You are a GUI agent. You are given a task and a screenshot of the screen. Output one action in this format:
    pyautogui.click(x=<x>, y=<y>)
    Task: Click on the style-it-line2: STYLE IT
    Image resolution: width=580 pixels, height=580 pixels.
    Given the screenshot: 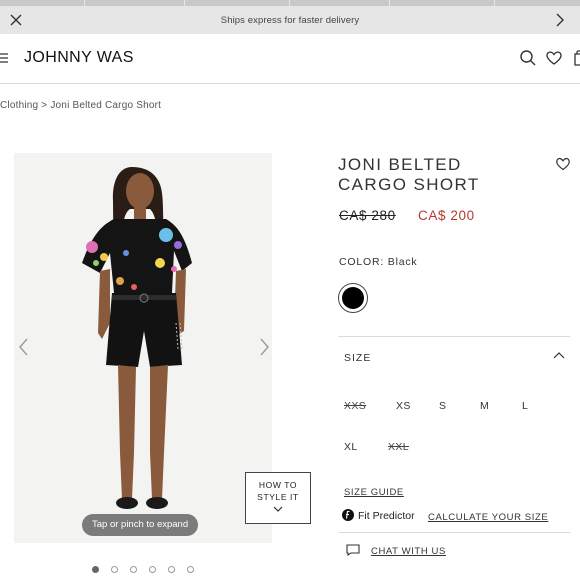 What is the action you would take?
    pyautogui.click(x=278, y=497)
    